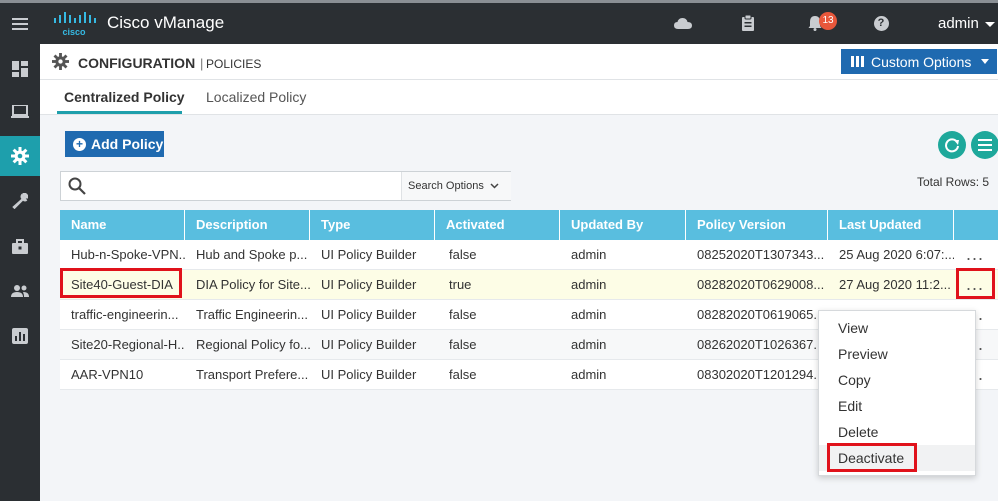 The height and width of the screenshot is (501, 998). I want to click on add-policy-button: + Add Policy, so click(114, 144).